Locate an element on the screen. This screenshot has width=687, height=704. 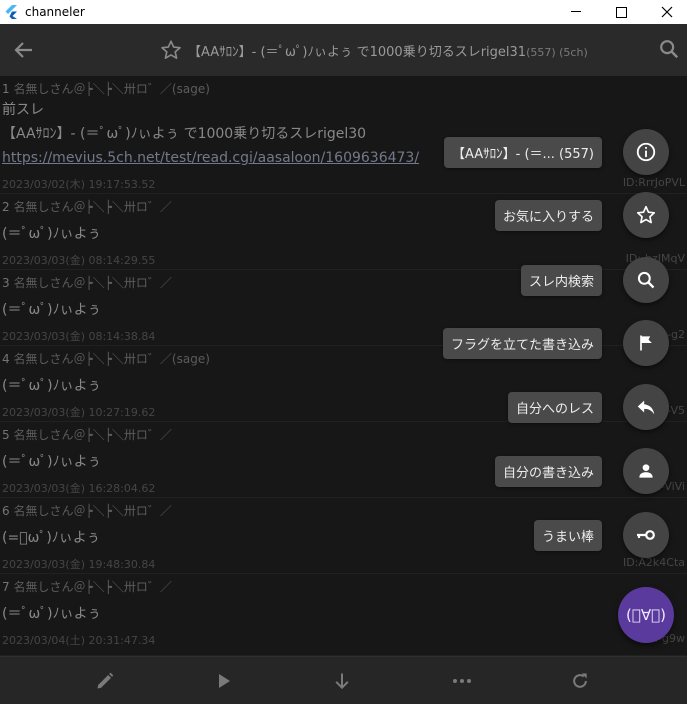
dial-item-thread-info: 【AAｻﾛﾝ】- (＝... (557) is located at coordinates (556, 152).